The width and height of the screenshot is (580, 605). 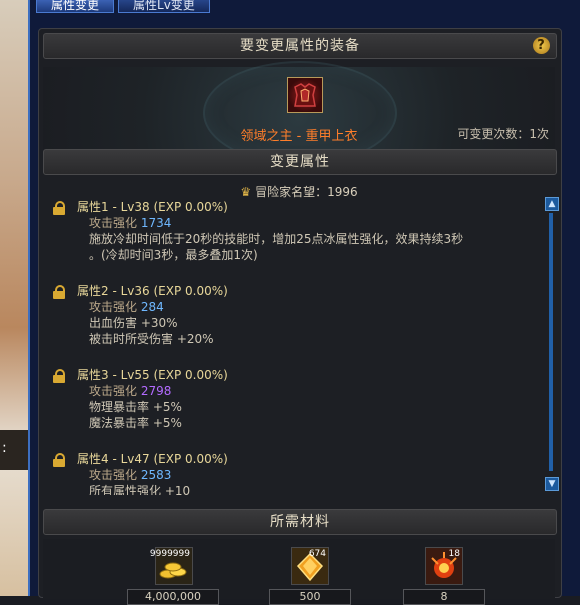 What do you see at coordinates (306, 391) in the screenshot?
I see `attack-enhance-line: 攻击强化 2798` at bounding box center [306, 391].